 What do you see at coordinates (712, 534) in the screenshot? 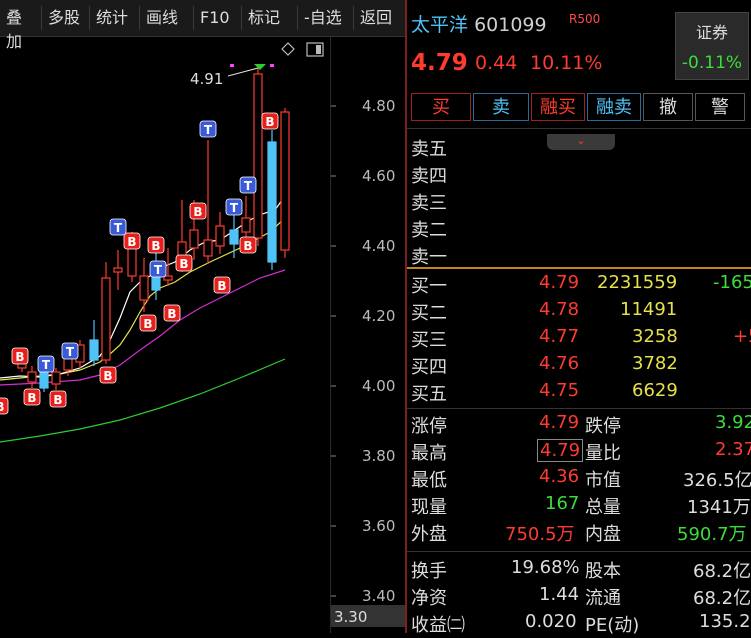
I see `inner-volume-value: 590.7万` at bounding box center [712, 534].